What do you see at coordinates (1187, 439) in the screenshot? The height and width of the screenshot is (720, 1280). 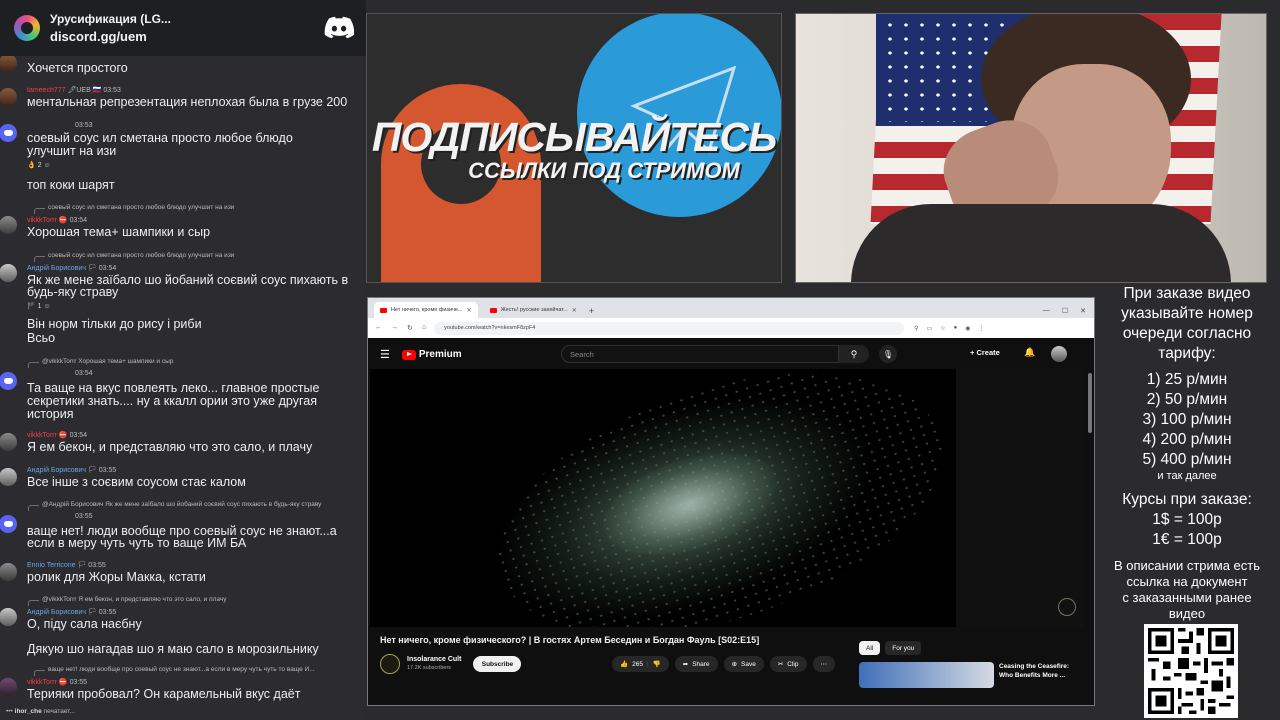 I see `tariff-item: 4) 200 р/мин` at bounding box center [1187, 439].